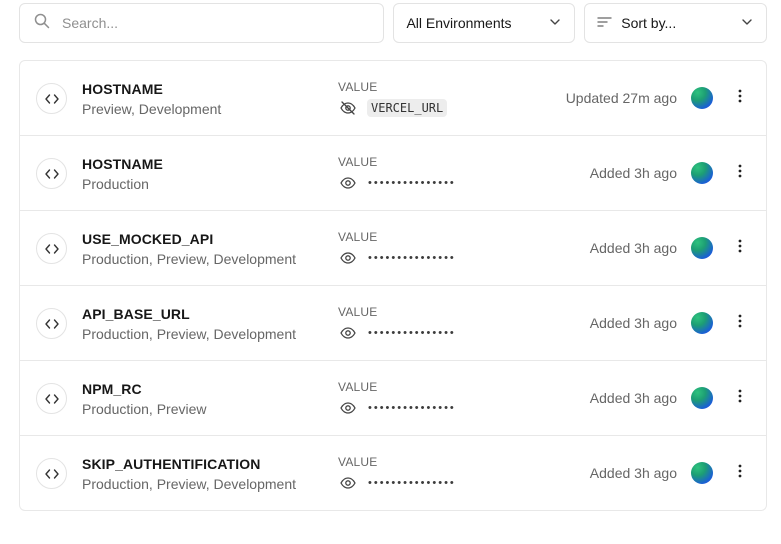  I want to click on value-row: VERCEL_URL, so click(393, 108).